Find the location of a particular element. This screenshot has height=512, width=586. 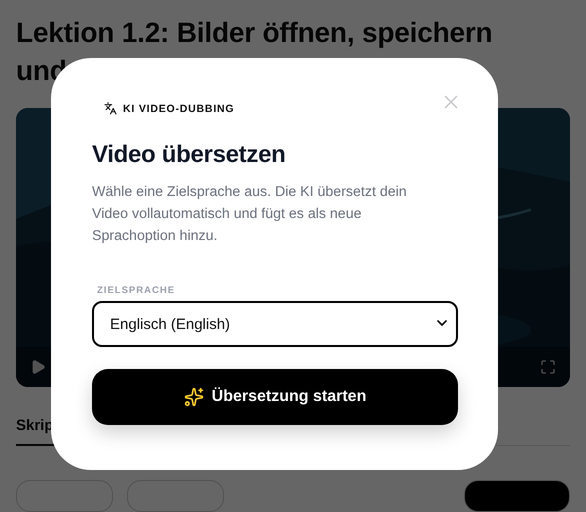

play-icon is located at coordinates (38, 367).